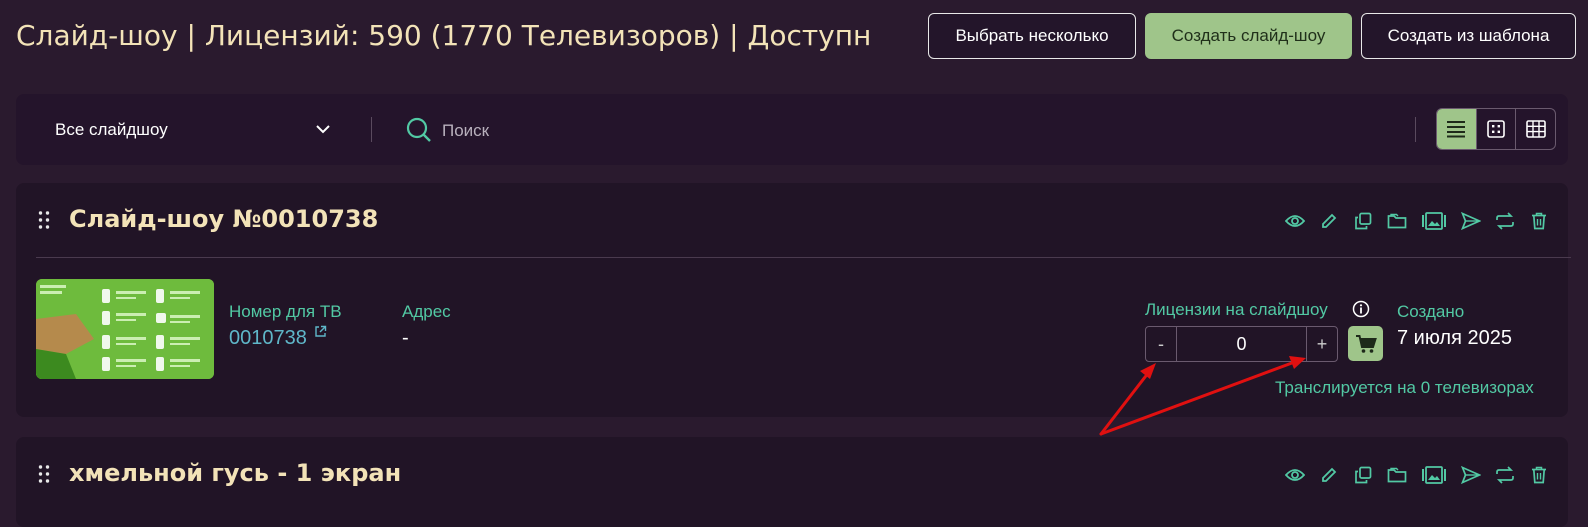 The width and height of the screenshot is (1588, 527). What do you see at coordinates (1431, 311) in the screenshot?
I see `created-label: Создано` at bounding box center [1431, 311].